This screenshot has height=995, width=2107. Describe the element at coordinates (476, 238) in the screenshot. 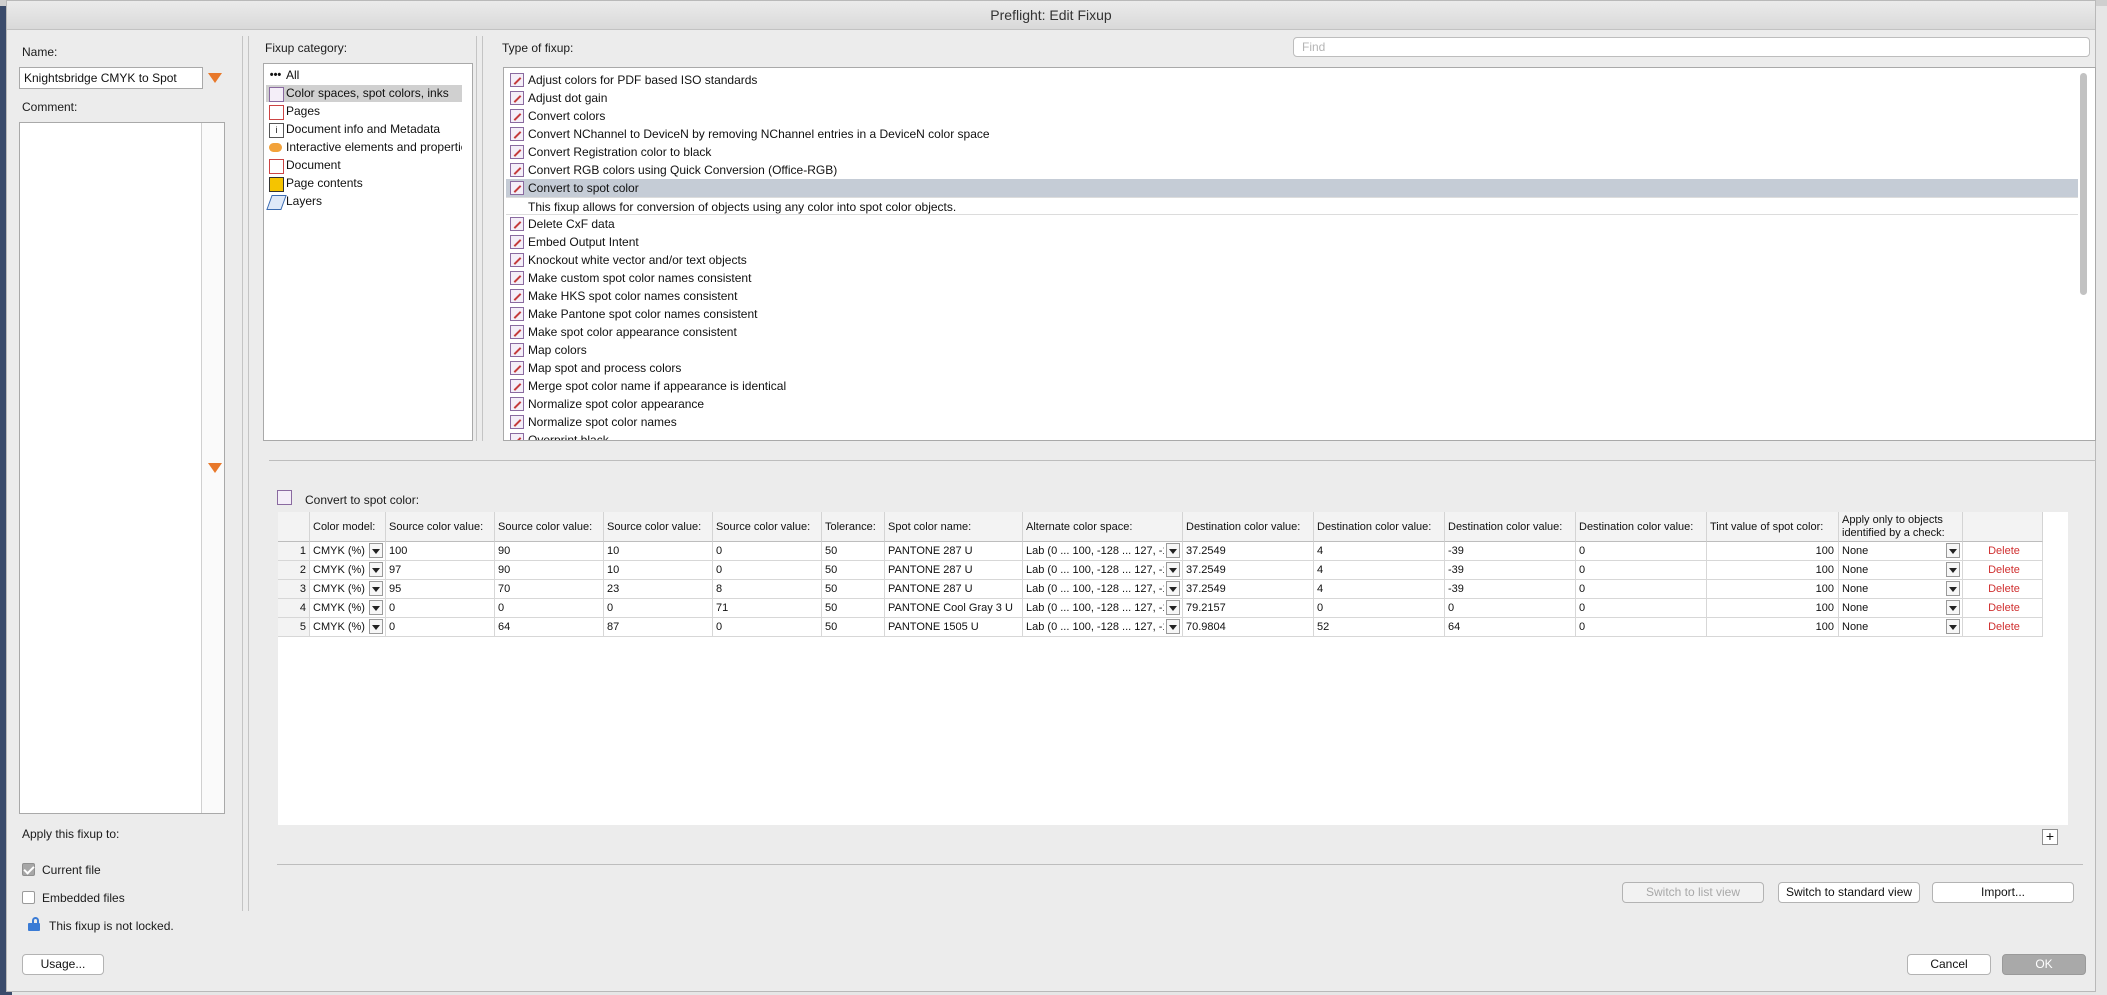

I see `middle-splitter` at that location.